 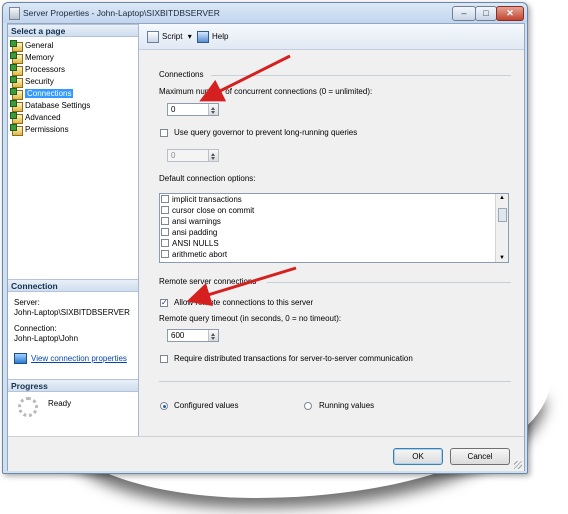 What do you see at coordinates (241, 286) in the screenshot?
I see `arrow-to-allow-remote` at bounding box center [241, 286].